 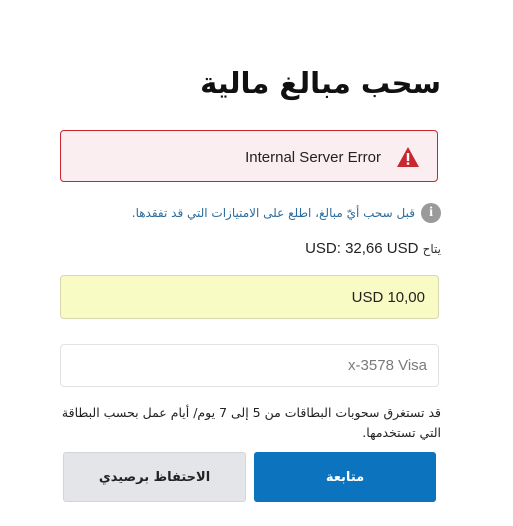 What do you see at coordinates (249, 365) in the screenshot?
I see `card-select: x-3578 Visa` at bounding box center [249, 365].